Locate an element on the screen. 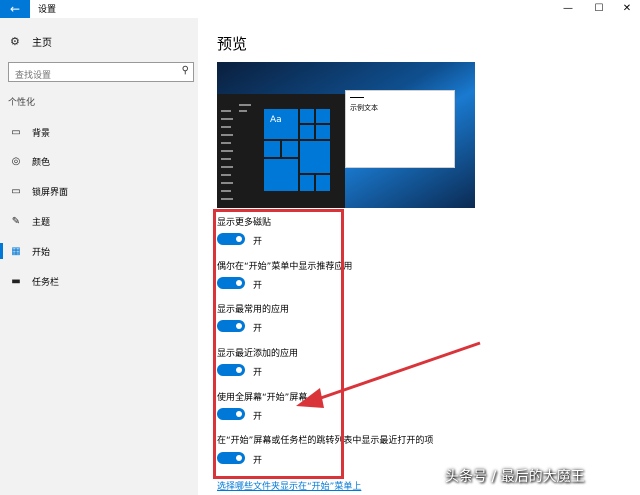 The image size is (640, 495). annotation-arrow is located at coordinates (388, 374).